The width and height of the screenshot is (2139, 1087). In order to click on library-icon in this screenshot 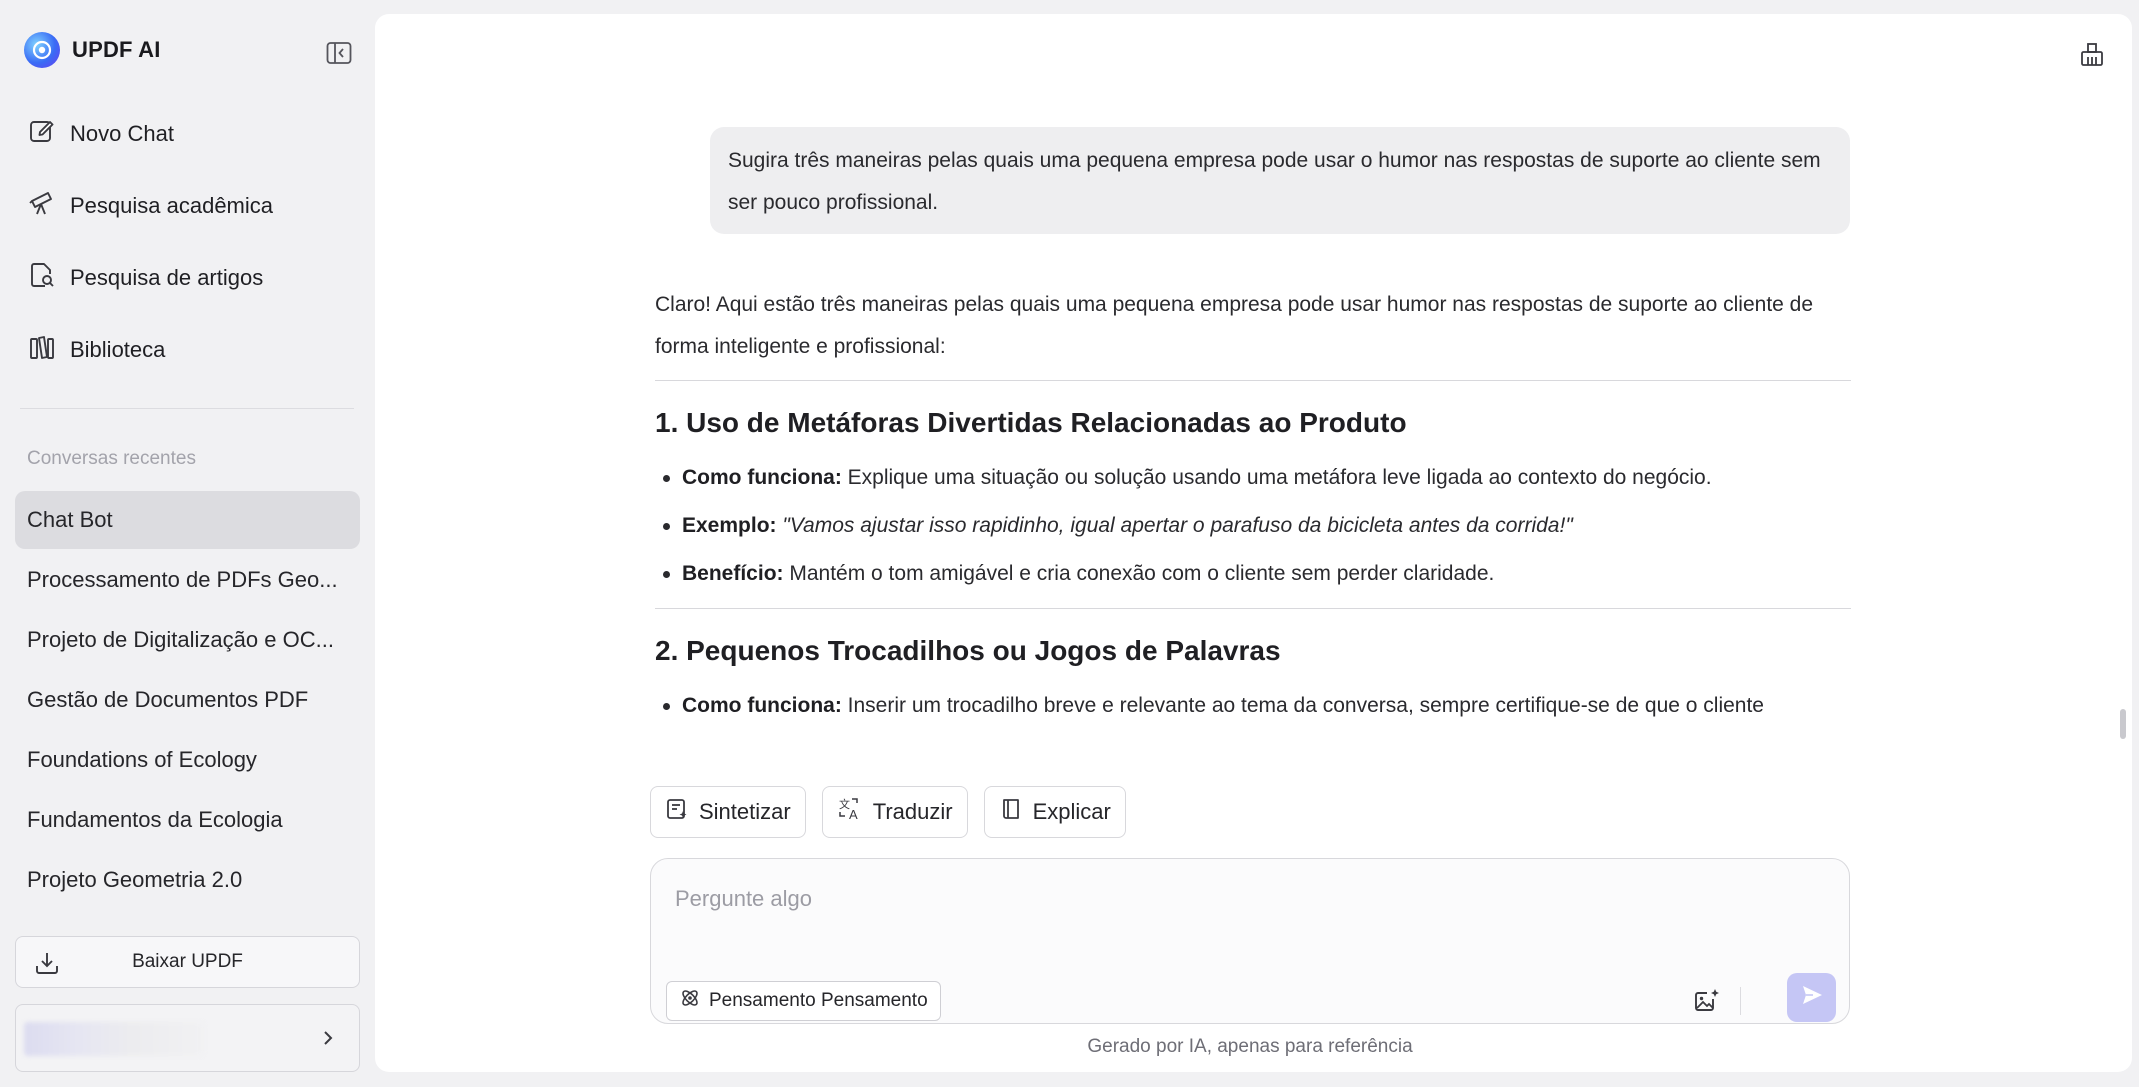, I will do `click(42, 350)`.